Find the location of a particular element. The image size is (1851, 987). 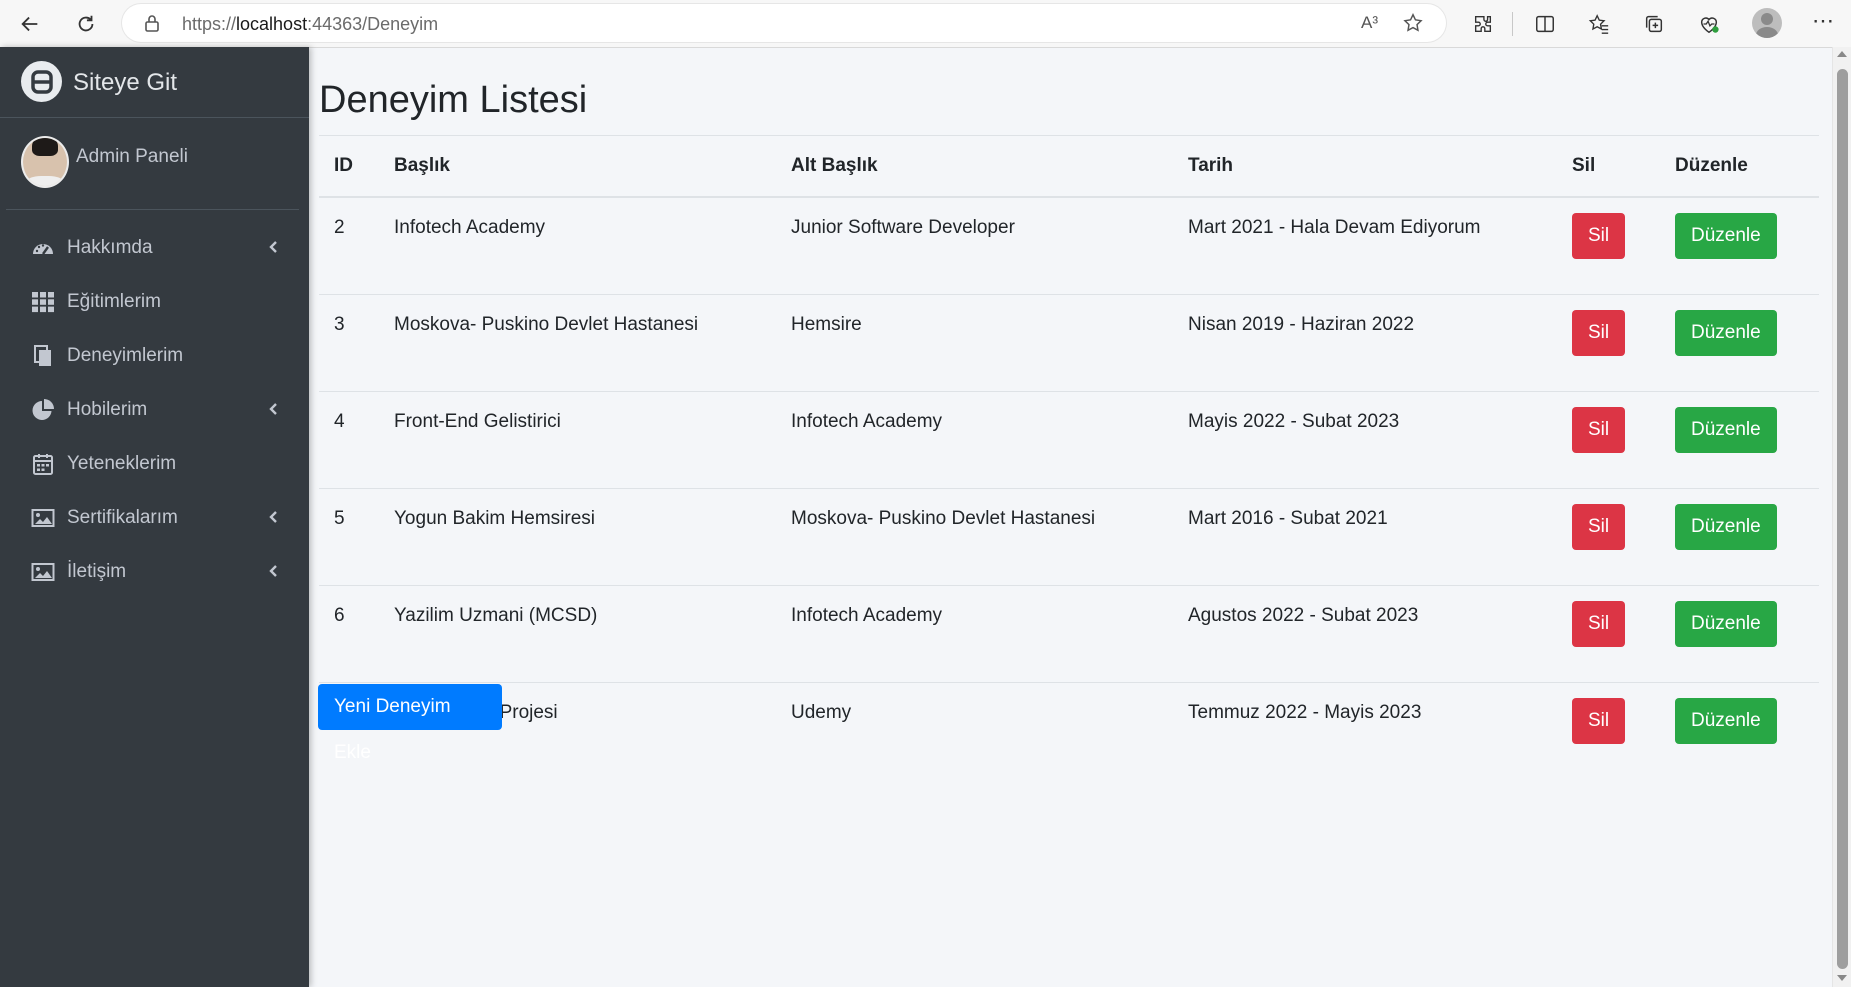

browser-essentials-icon is located at coordinates (1709, 24).